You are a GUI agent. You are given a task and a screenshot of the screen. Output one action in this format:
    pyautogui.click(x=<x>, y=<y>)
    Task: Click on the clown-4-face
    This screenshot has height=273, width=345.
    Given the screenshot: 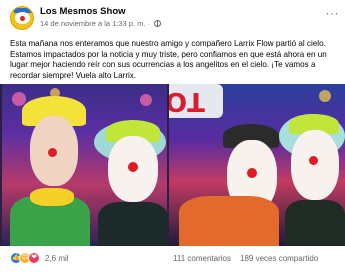 What is the action you would take?
    pyautogui.click(x=315, y=165)
    